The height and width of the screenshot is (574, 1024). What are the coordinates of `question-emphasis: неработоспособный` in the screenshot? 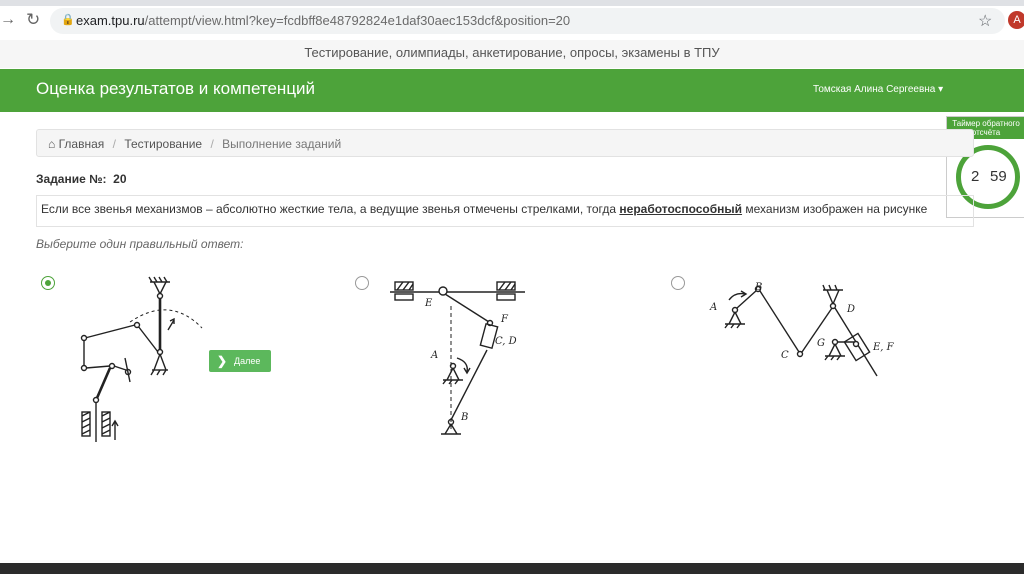 It's located at (681, 209).